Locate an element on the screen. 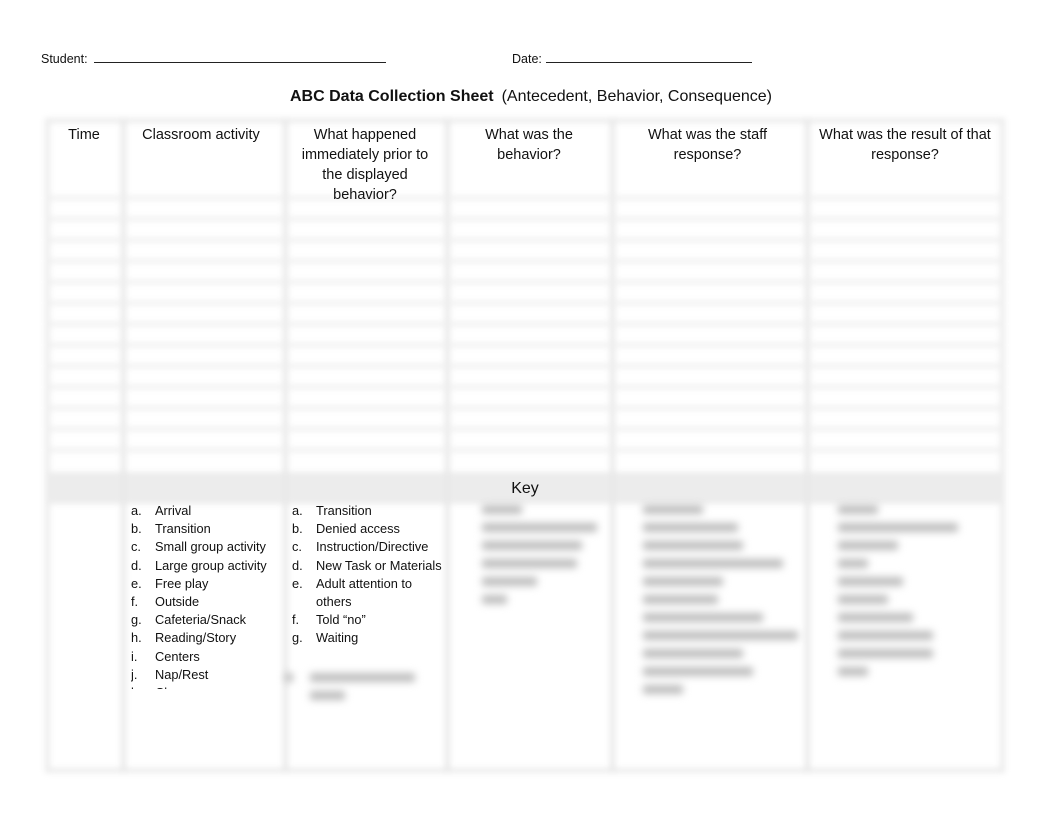  key-list-item: b. Transition is located at coordinates (208, 529).